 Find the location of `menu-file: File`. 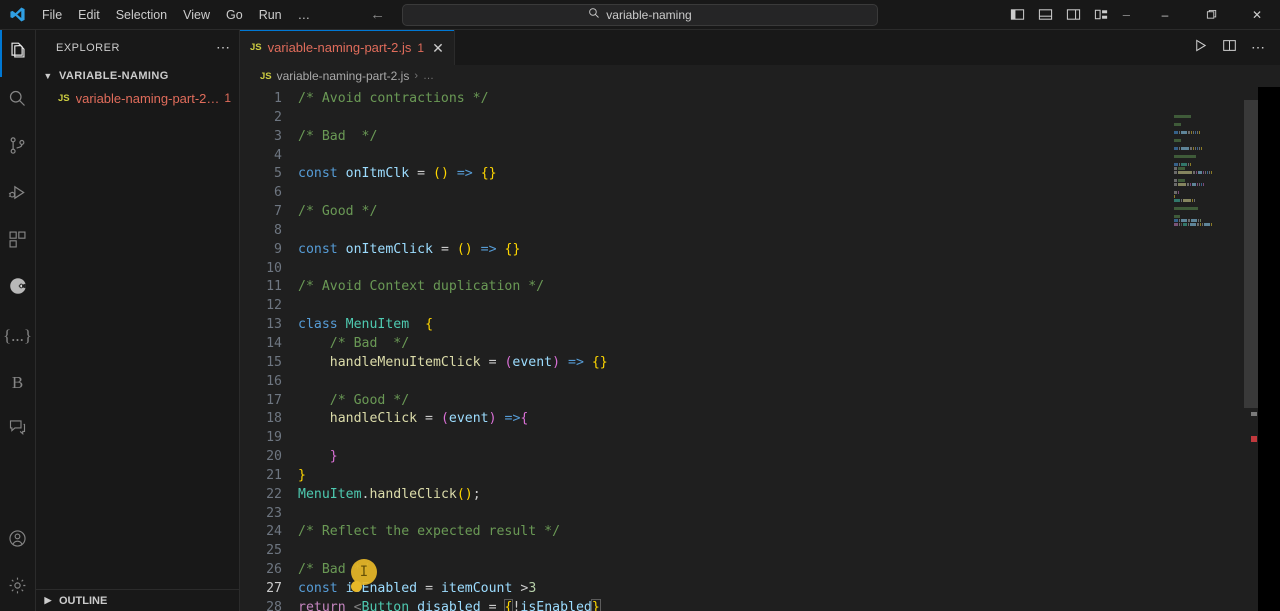

menu-file: File is located at coordinates (52, 15).